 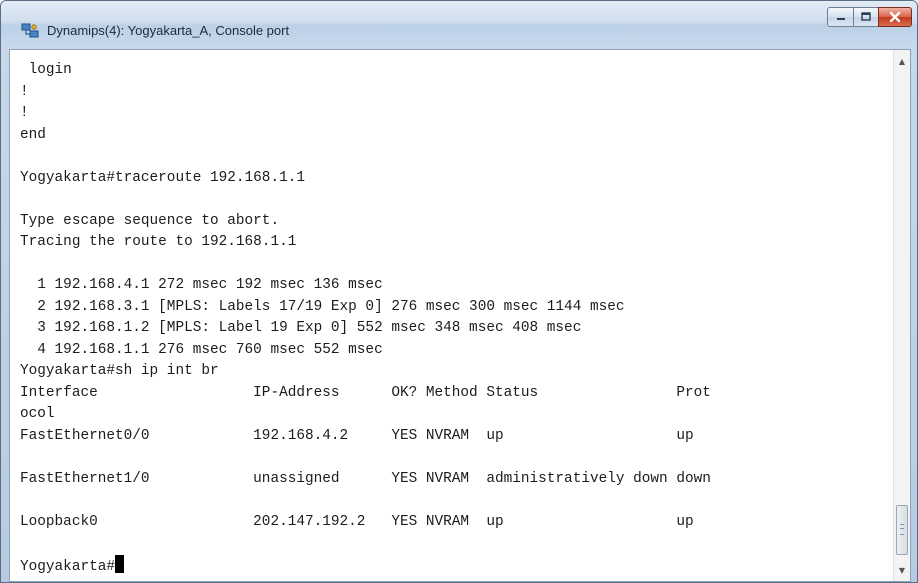 What do you see at coordinates (37, 414) in the screenshot?
I see `console-line: ocol` at bounding box center [37, 414].